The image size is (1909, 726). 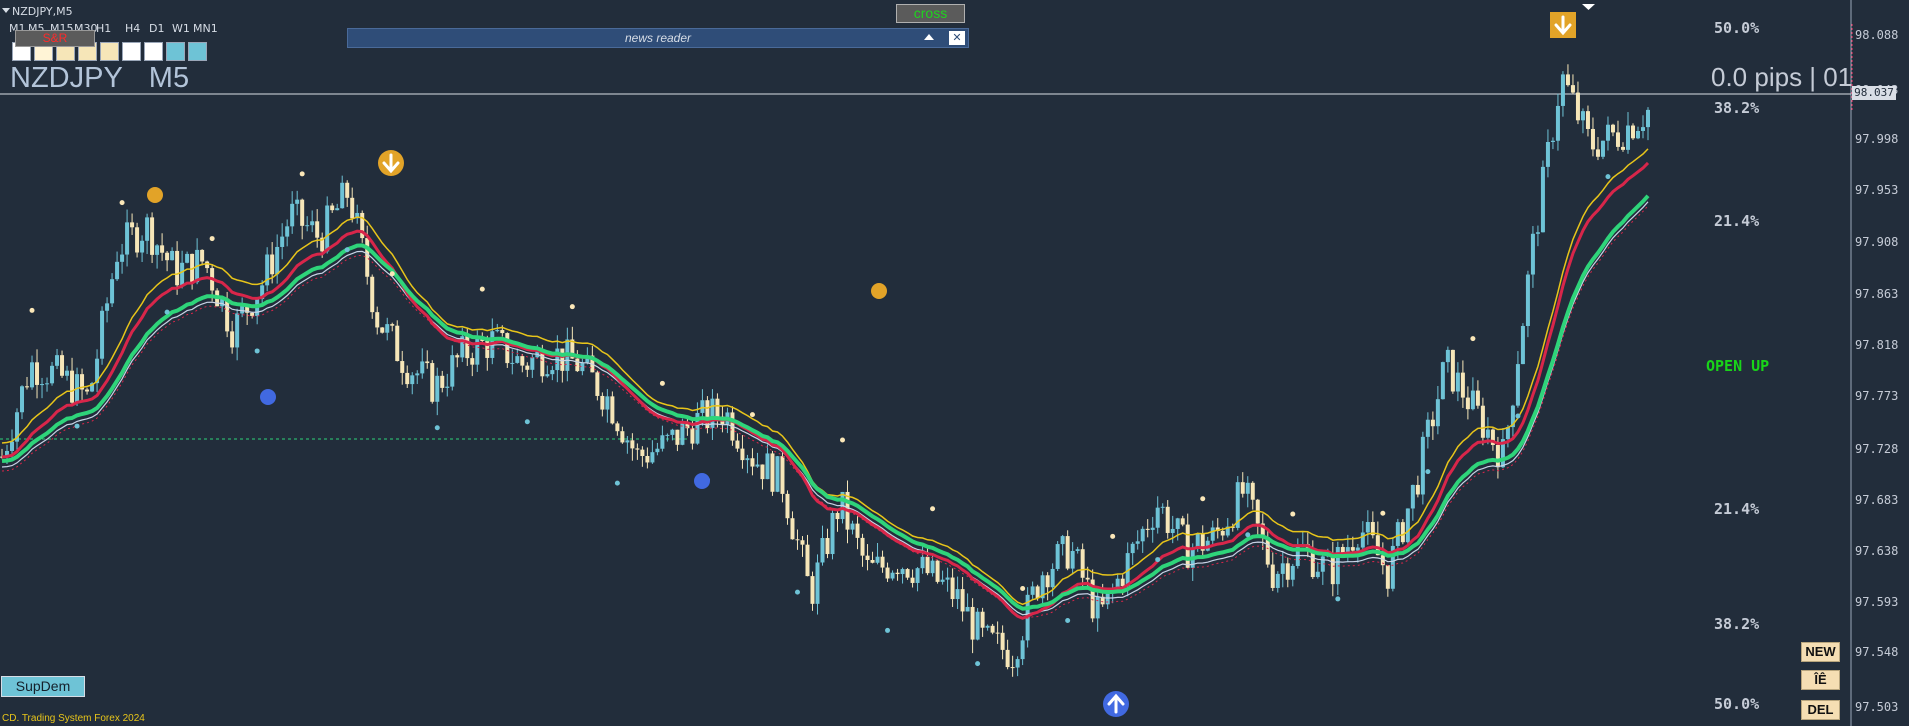 I want to click on timeframe-h4: H4, so click(x=132, y=28).